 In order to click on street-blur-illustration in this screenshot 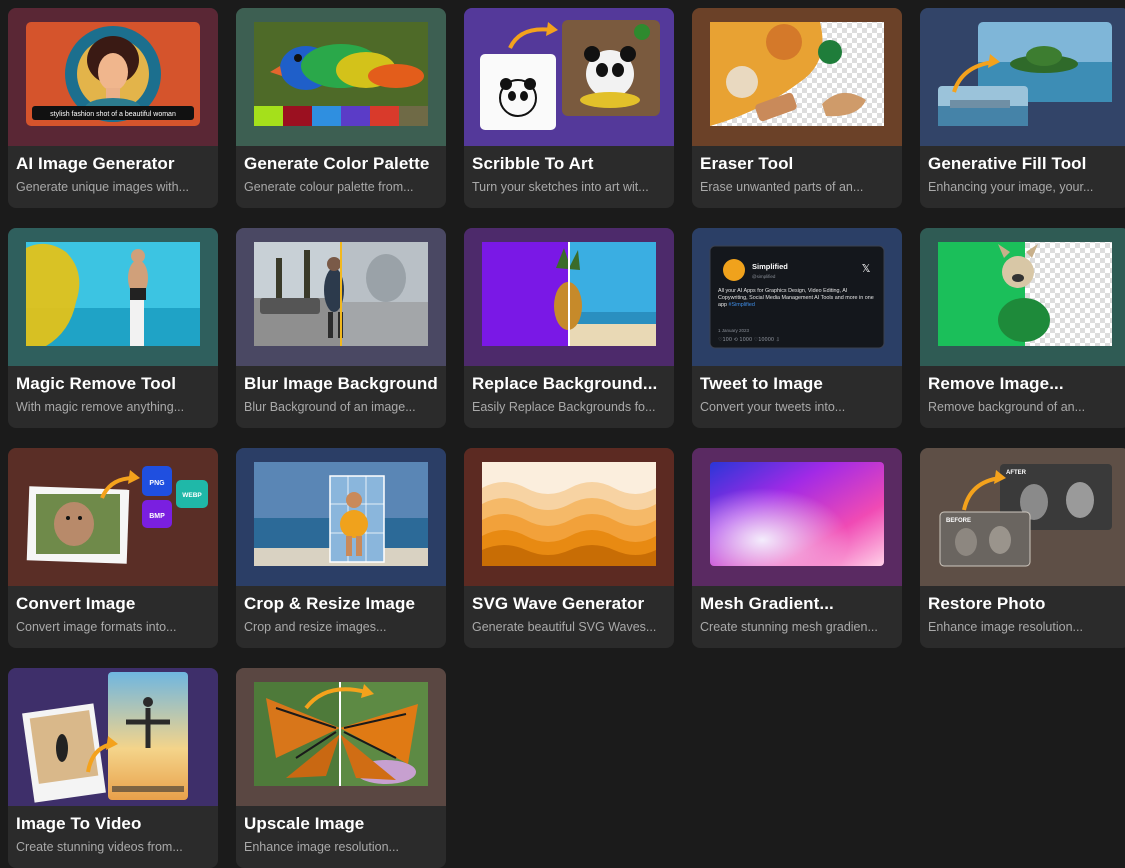, I will do `click(341, 297)`.